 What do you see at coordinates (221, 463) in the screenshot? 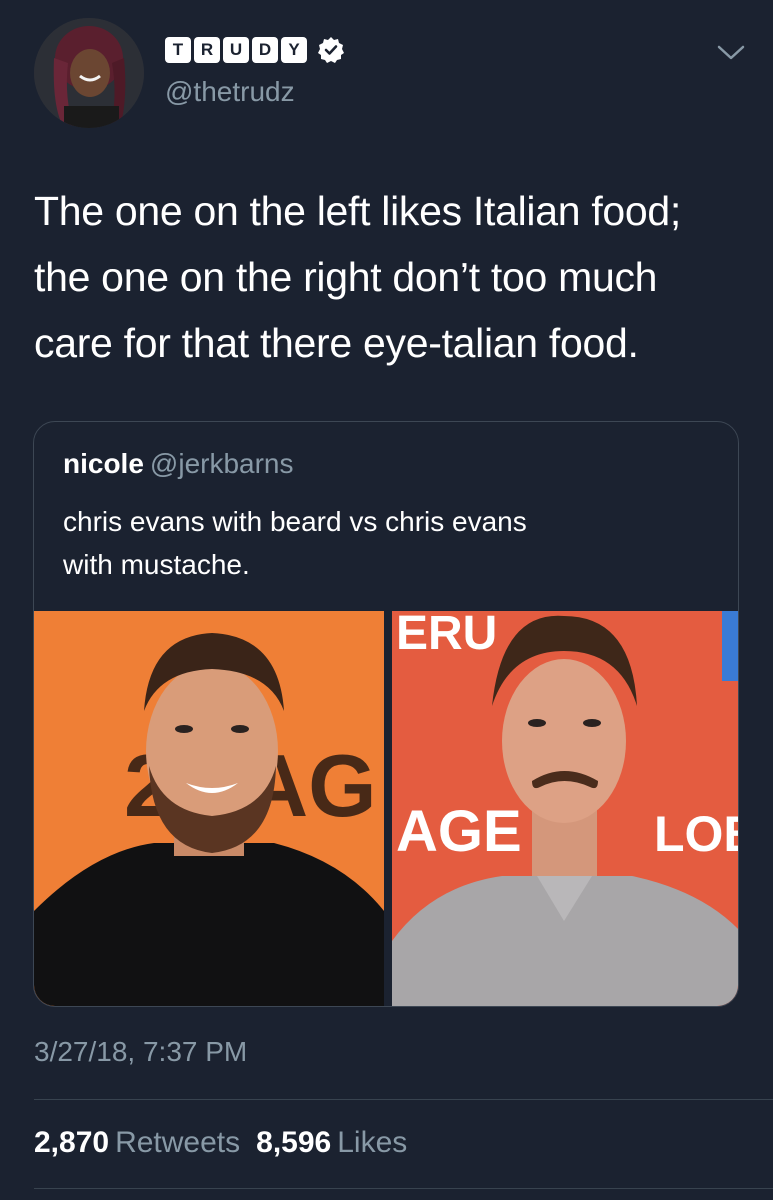
I see `quoted-author-handle: @jerkbarns` at bounding box center [221, 463].